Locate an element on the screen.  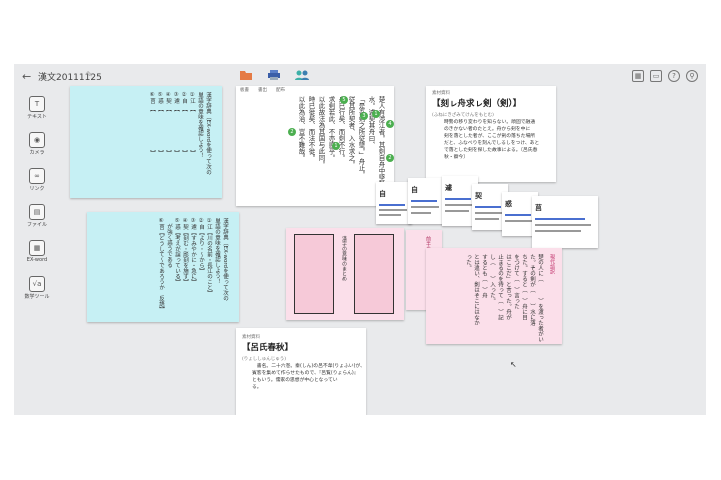
tool-link: ∞ リンク is located at coordinates (37, 185).